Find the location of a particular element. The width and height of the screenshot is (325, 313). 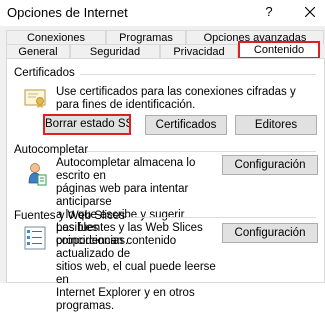

feeds-list-icon is located at coordinates (35, 238).